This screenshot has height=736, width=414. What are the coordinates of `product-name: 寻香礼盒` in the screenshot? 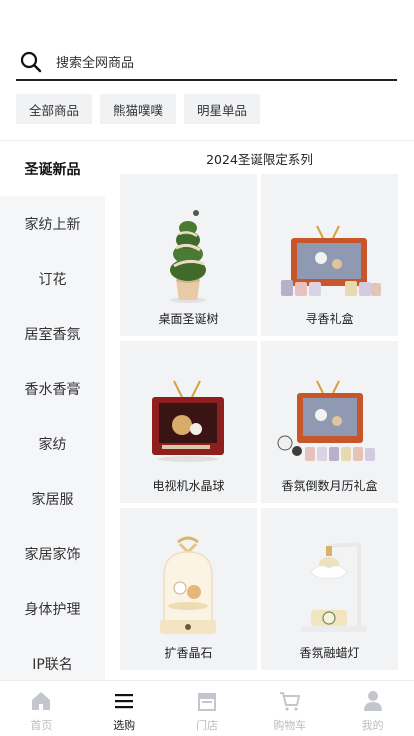 It's located at (329, 319).